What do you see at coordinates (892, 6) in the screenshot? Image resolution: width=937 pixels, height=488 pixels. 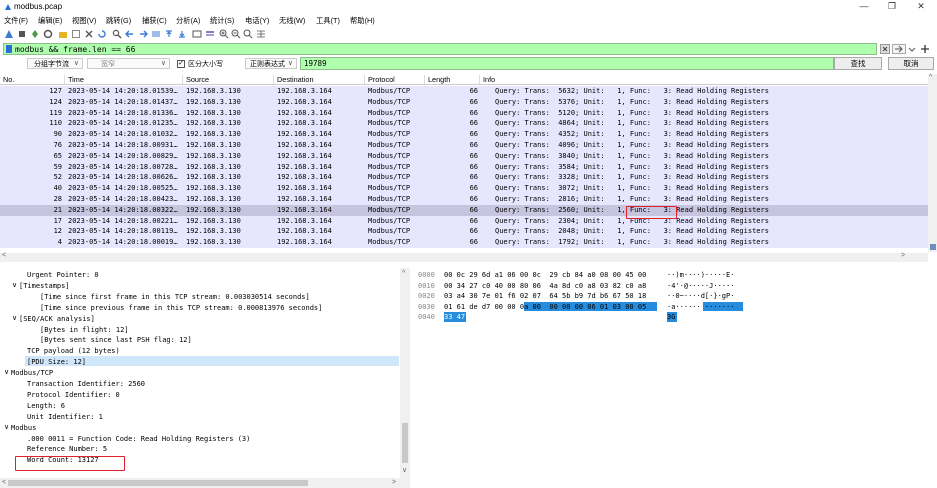 I see `maximize-button: ❐` at bounding box center [892, 6].